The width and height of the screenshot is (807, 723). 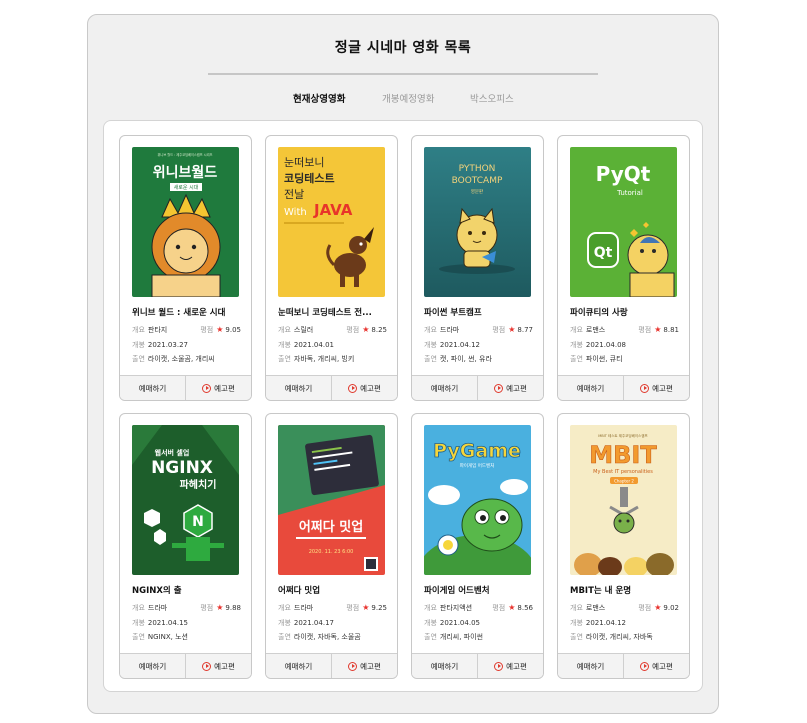 I want to click on svg-text: Tutorial, so click(x=629, y=193).